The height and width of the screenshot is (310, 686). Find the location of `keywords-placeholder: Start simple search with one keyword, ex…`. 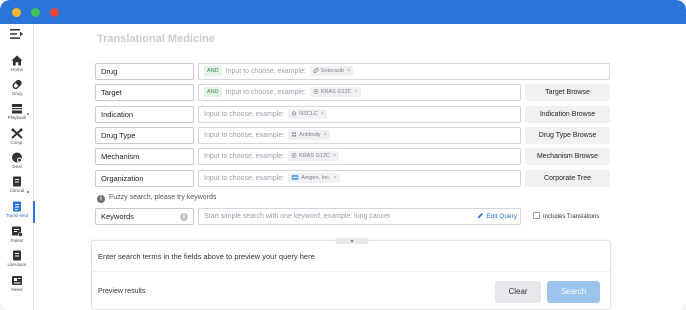

keywords-placeholder: Start simple search with one keyword, ex… is located at coordinates (297, 216).